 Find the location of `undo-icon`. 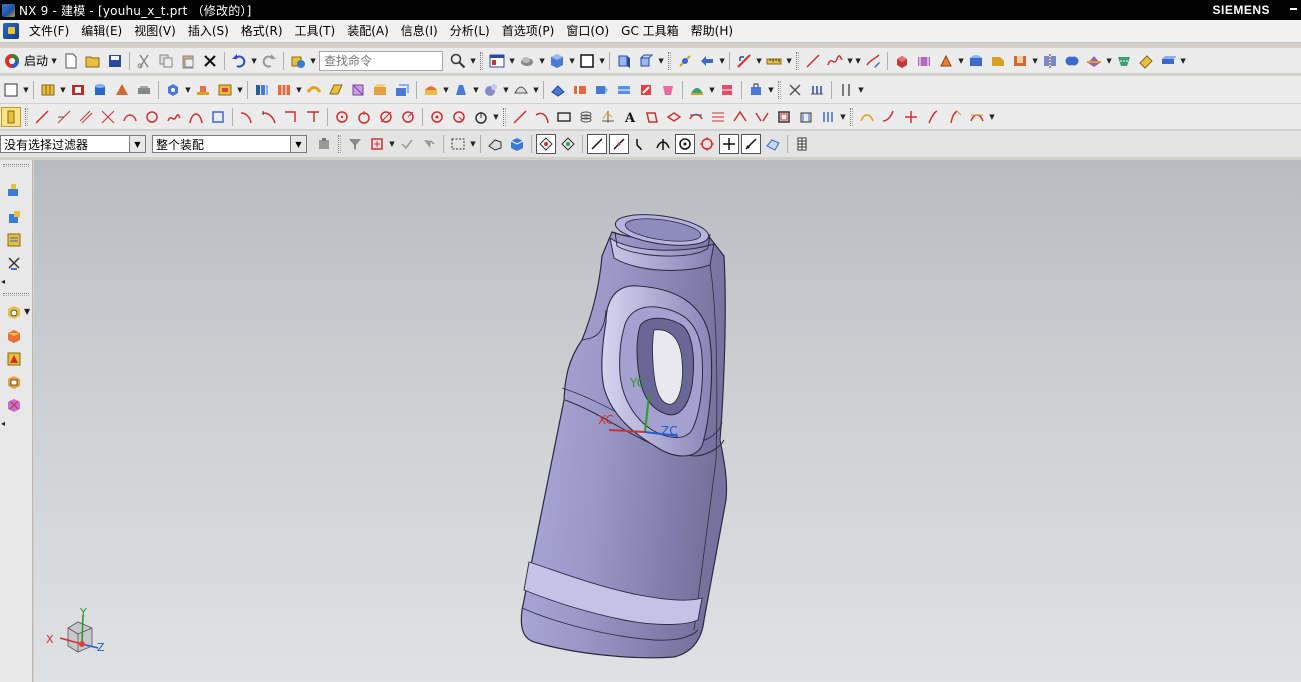

undo-icon is located at coordinates (239, 61).